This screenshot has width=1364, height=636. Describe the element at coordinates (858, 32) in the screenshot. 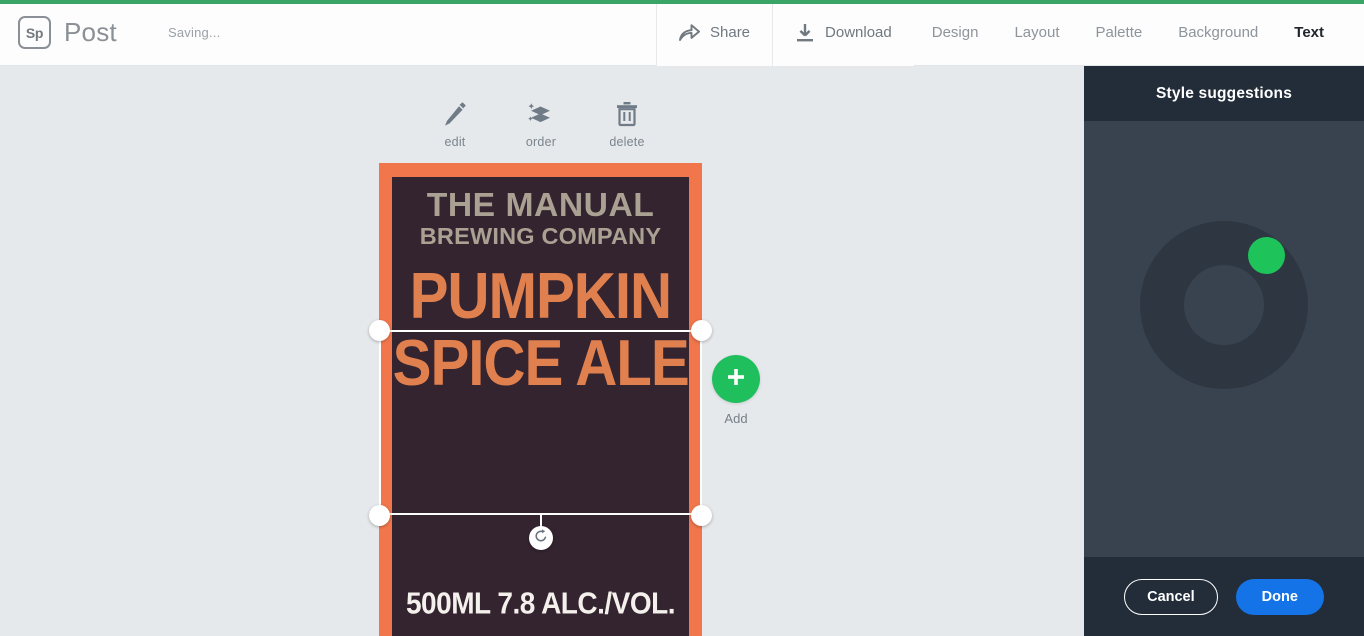

I see `download-label: Download` at that location.